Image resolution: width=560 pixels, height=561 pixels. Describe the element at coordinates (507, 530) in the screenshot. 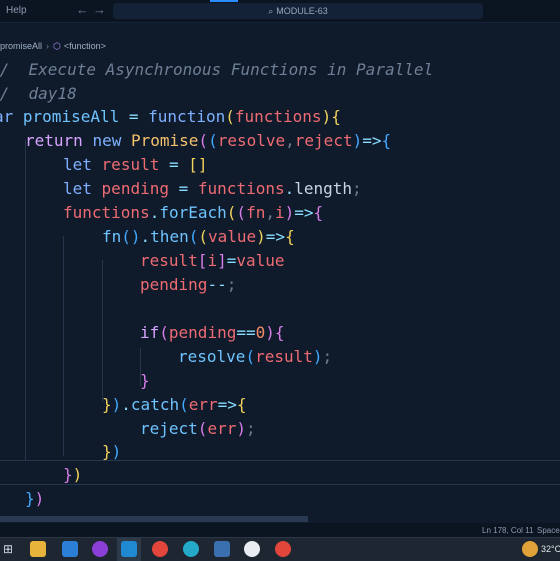

I see `cursor-position: Ln 178, Col 11` at that location.